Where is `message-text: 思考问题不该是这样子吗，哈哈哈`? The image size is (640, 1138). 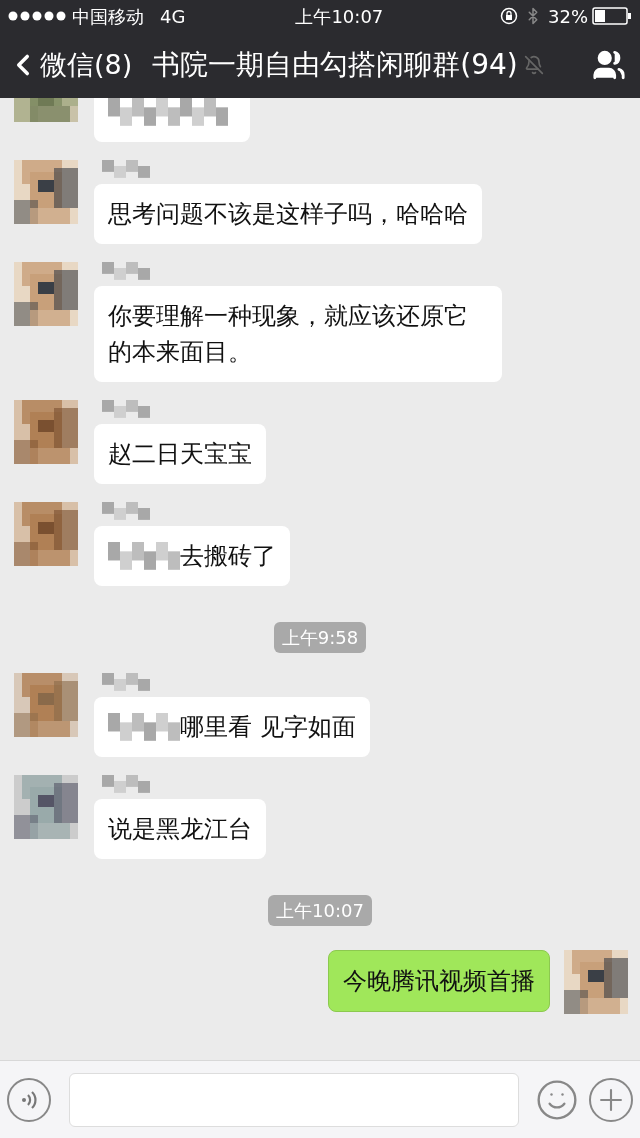 message-text: 思考问题不该是这样子吗，哈哈哈 is located at coordinates (288, 214).